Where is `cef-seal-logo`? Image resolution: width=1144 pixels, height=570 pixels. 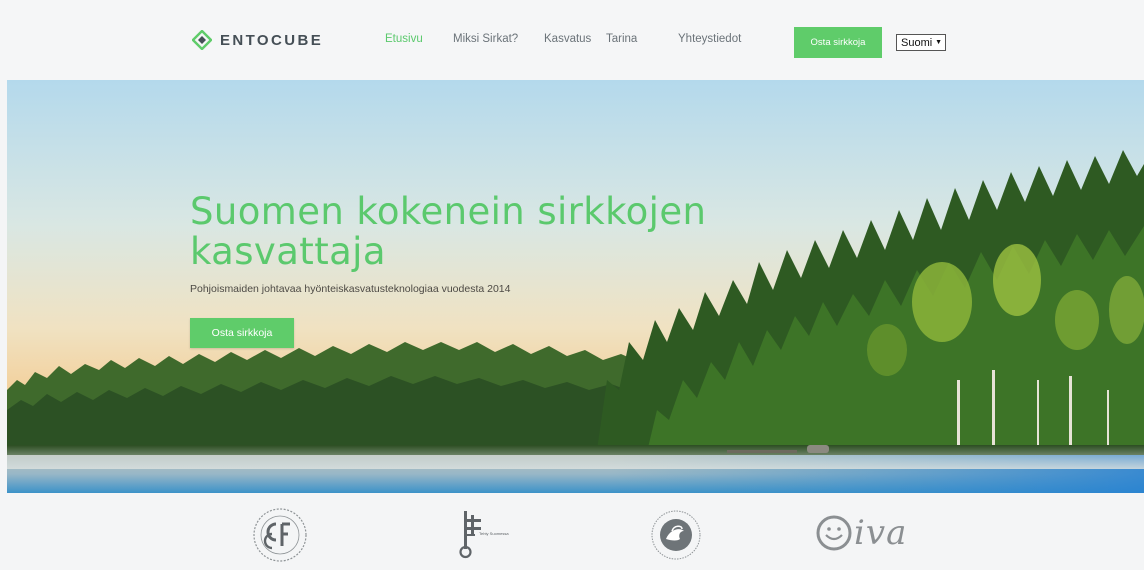 cef-seal-logo is located at coordinates (280, 537).